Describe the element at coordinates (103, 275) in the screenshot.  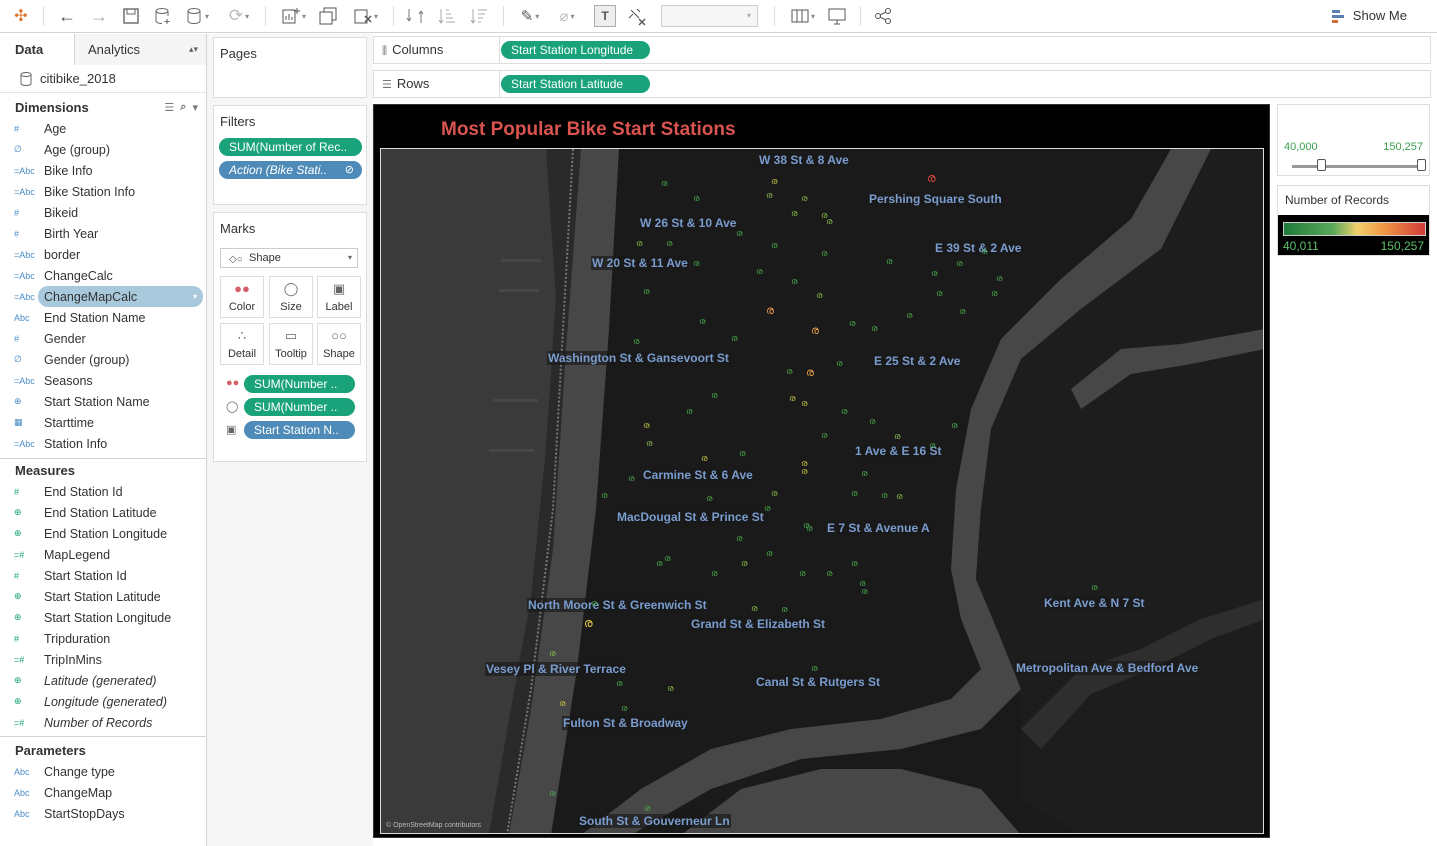
I see `dimension-item: =Abc ChangeCalc` at that location.